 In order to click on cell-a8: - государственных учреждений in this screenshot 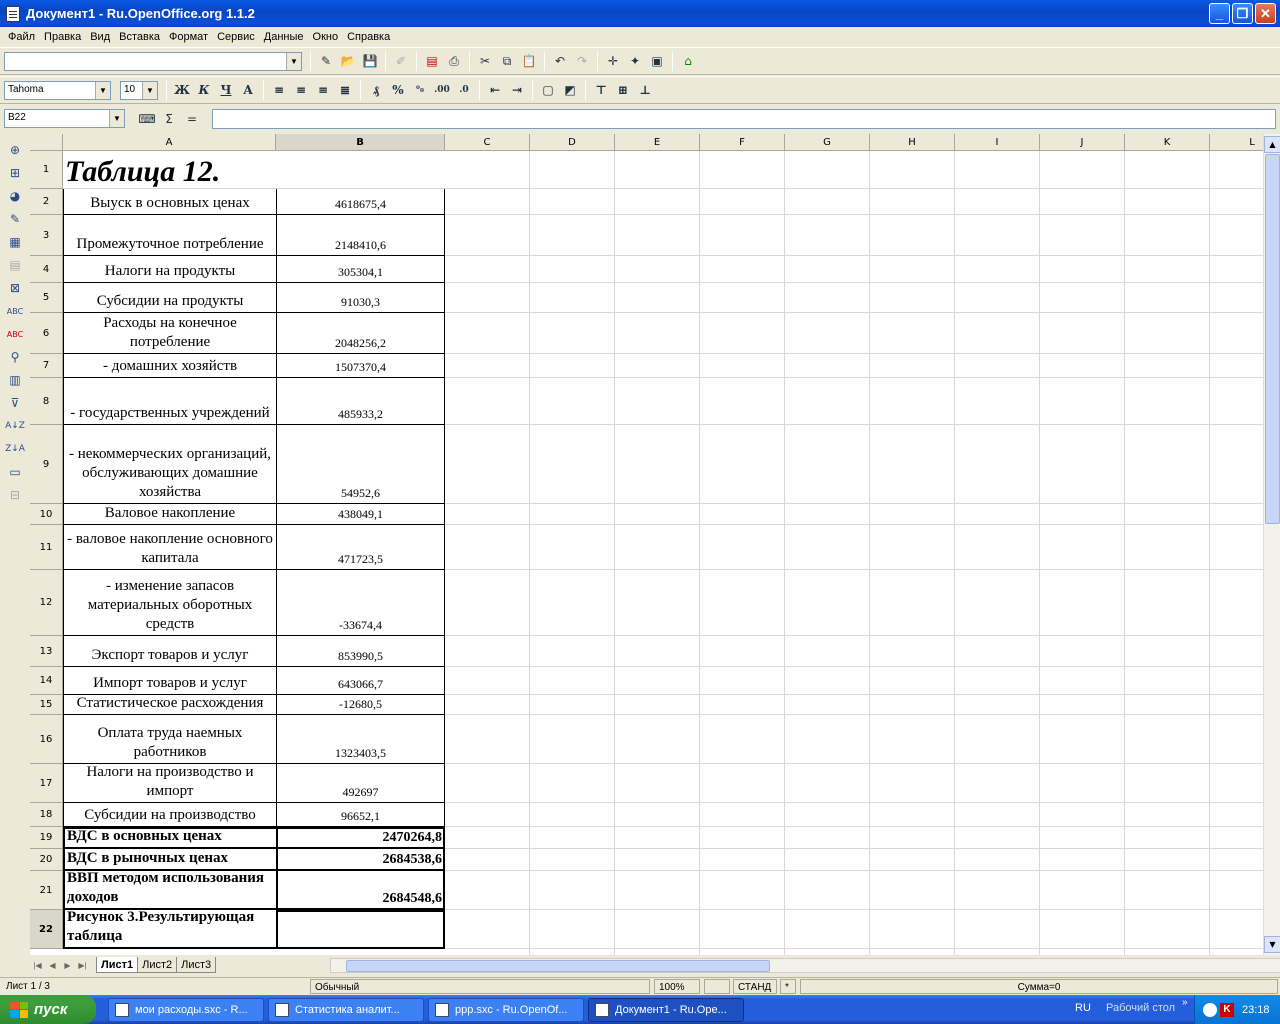, I will do `click(169, 401)`.